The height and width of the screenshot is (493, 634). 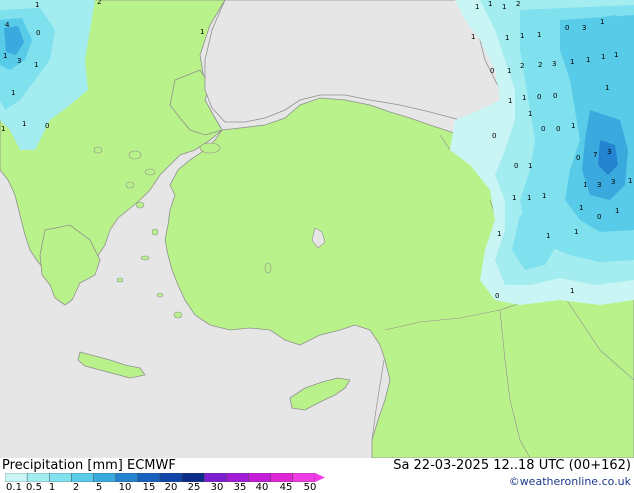 What do you see at coordinates (570, 482) in the screenshot?
I see `credit-link: ©weatheronline.co.uk` at bounding box center [570, 482].